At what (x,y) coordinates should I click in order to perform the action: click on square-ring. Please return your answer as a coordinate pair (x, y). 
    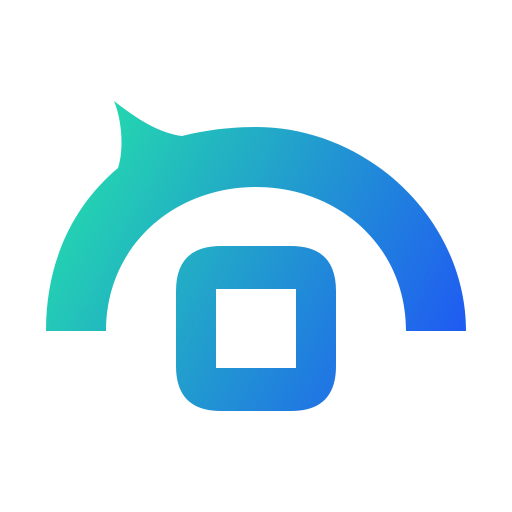
    Looking at the image, I should click on (256, 328).